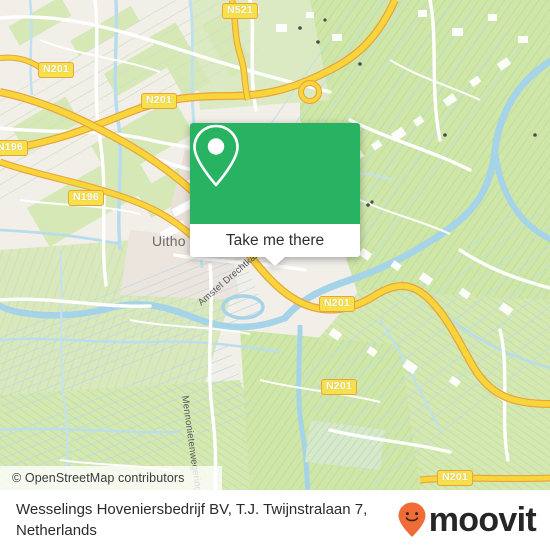 This screenshot has height=550, width=550. Describe the element at coordinates (339, 387) in the screenshot. I see `road-shield-n201-se: N201` at that location.